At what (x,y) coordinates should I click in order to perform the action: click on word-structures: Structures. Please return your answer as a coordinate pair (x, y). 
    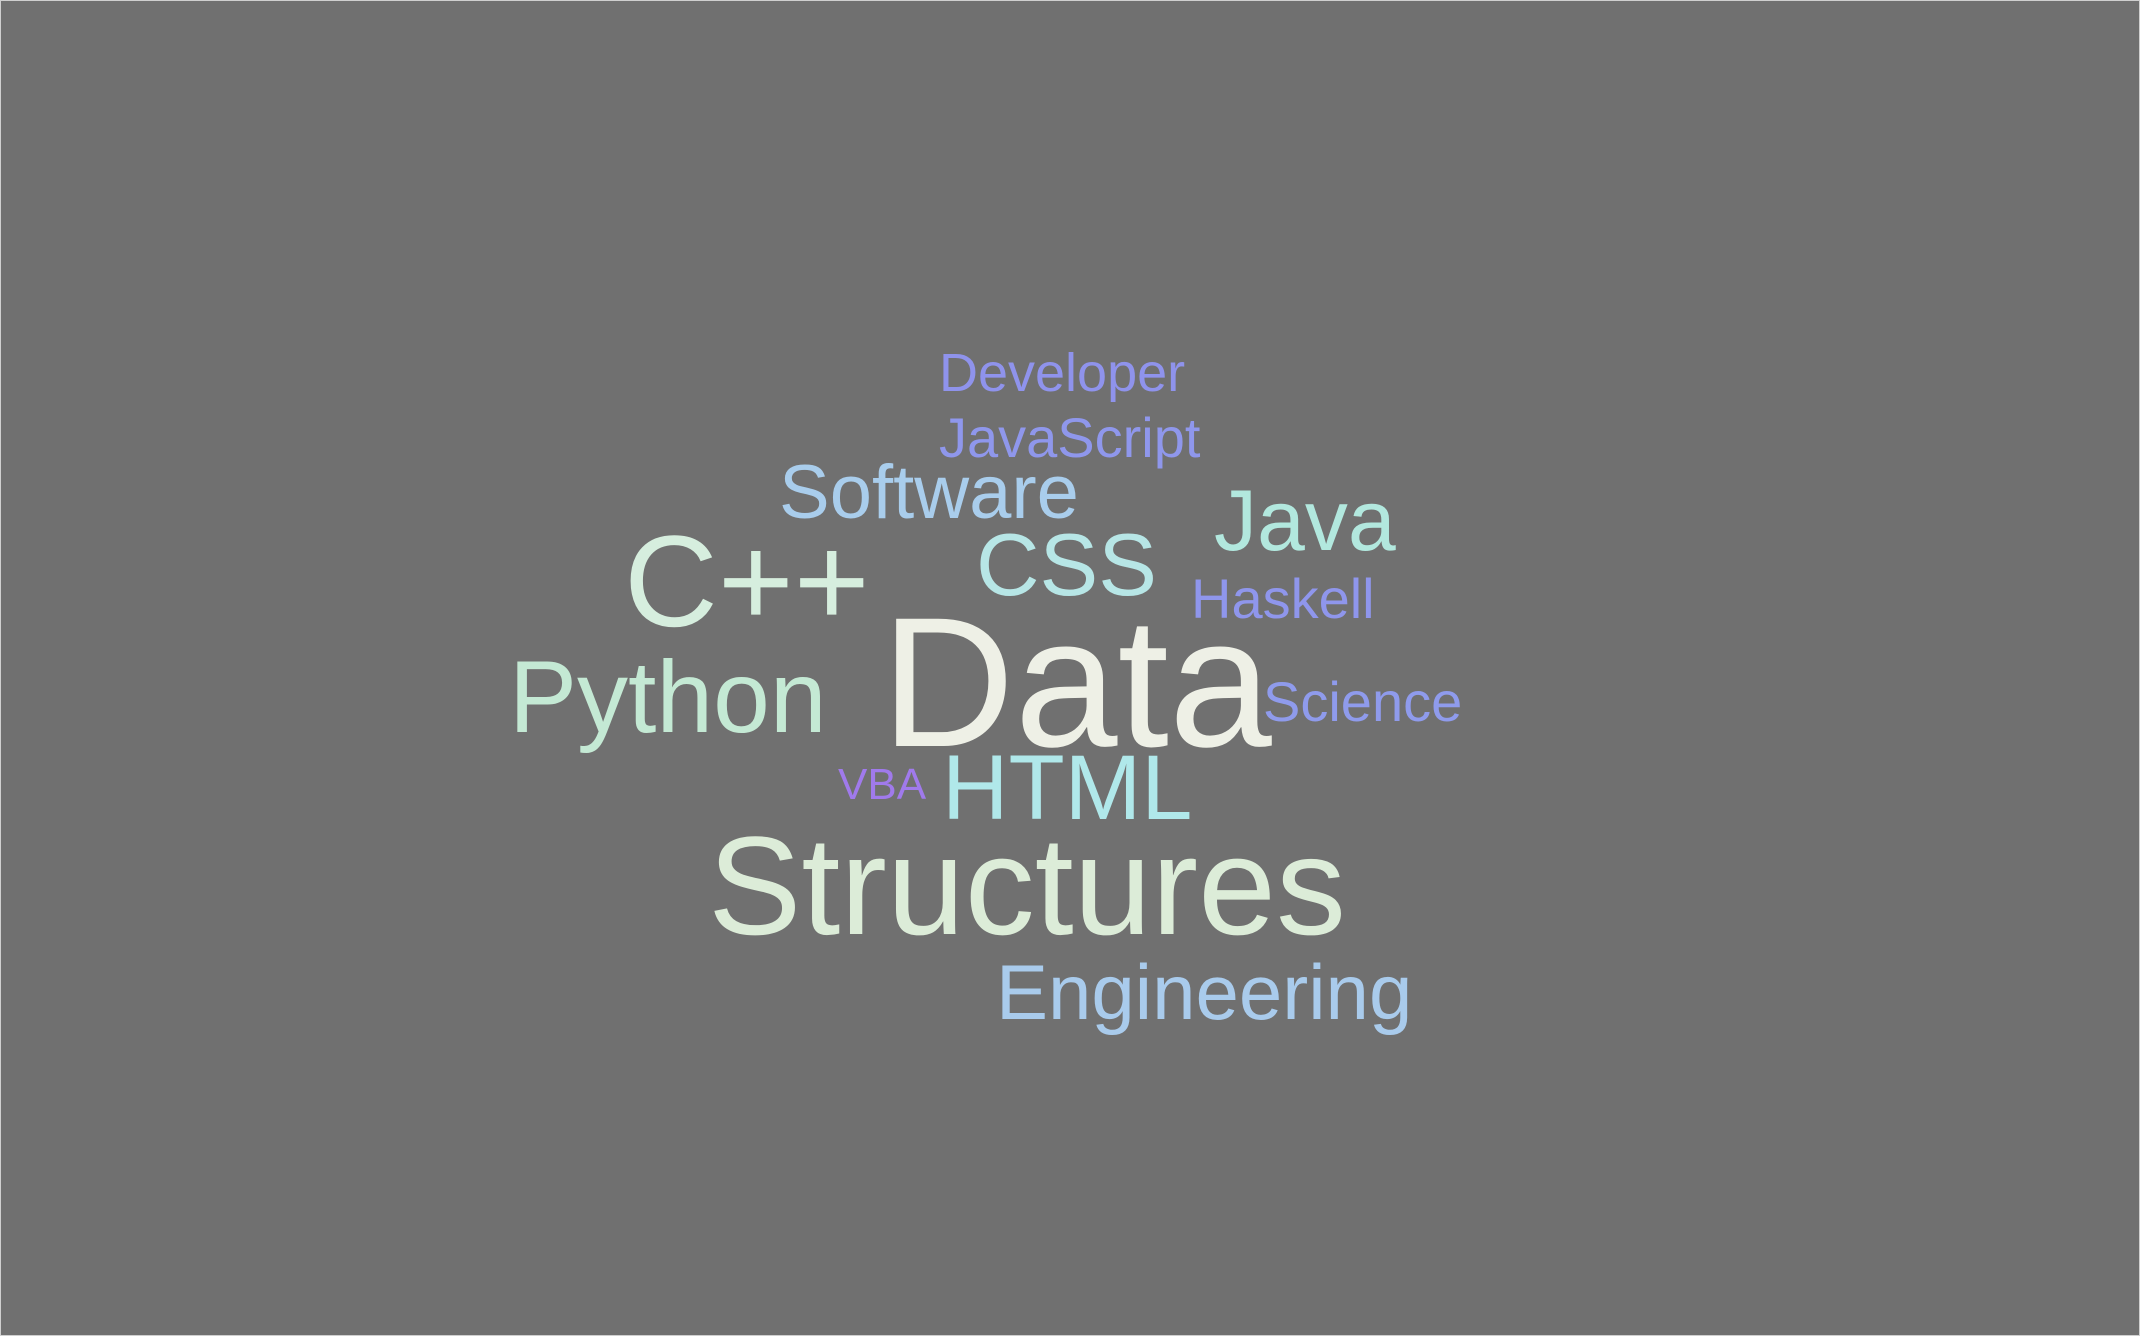
    Looking at the image, I should click on (1027, 885).